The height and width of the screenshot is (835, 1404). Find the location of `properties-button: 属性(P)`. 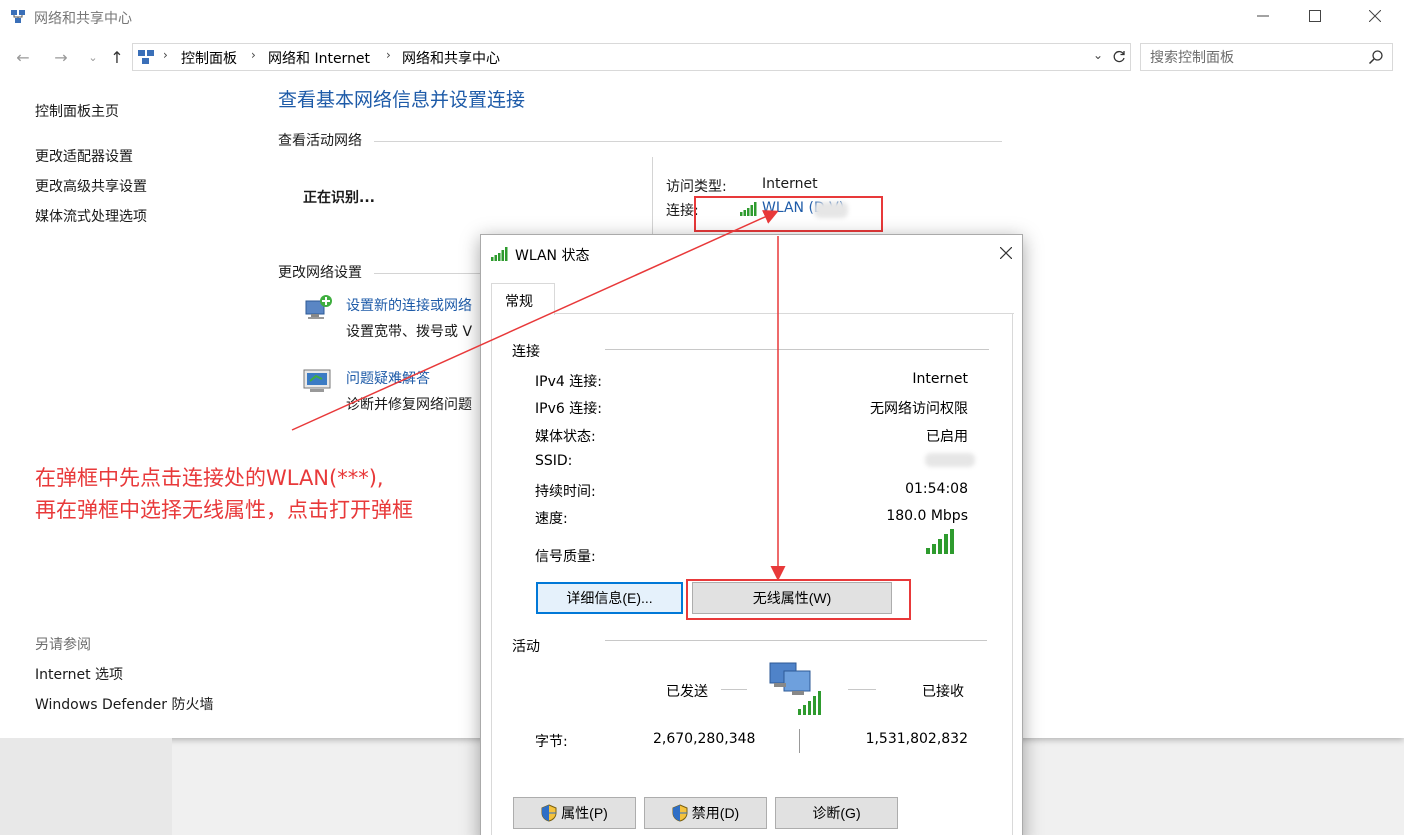

properties-button: 属性(P) is located at coordinates (574, 813).